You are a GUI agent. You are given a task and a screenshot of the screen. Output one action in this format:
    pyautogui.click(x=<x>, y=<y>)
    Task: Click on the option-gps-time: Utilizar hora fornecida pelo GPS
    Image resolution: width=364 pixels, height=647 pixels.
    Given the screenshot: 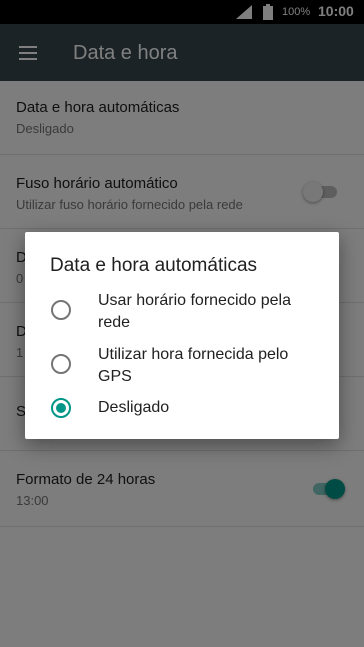 What is the action you would take?
    pyautogui.click(x=182, y=363)
    